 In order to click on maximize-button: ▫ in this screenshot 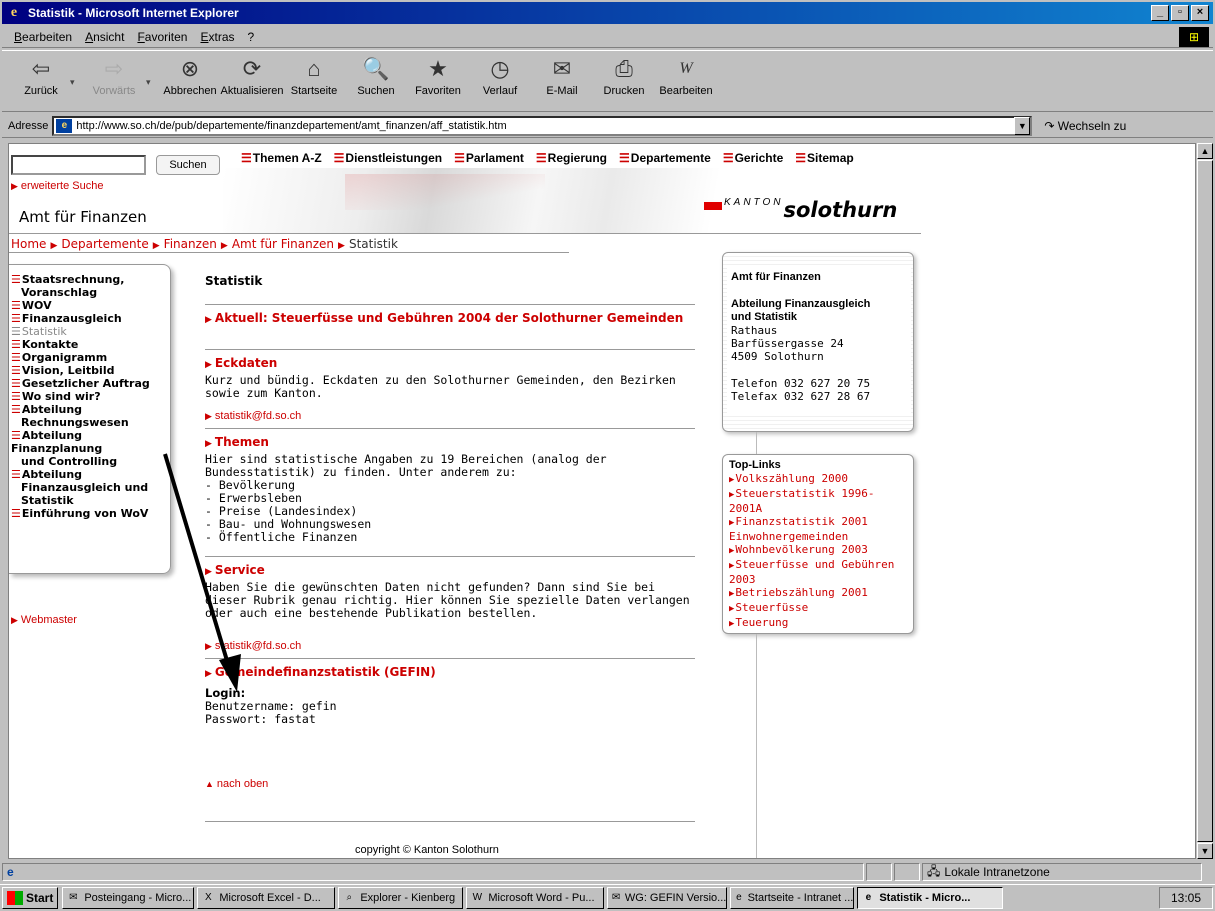, I will do `click(1180, 13)`.